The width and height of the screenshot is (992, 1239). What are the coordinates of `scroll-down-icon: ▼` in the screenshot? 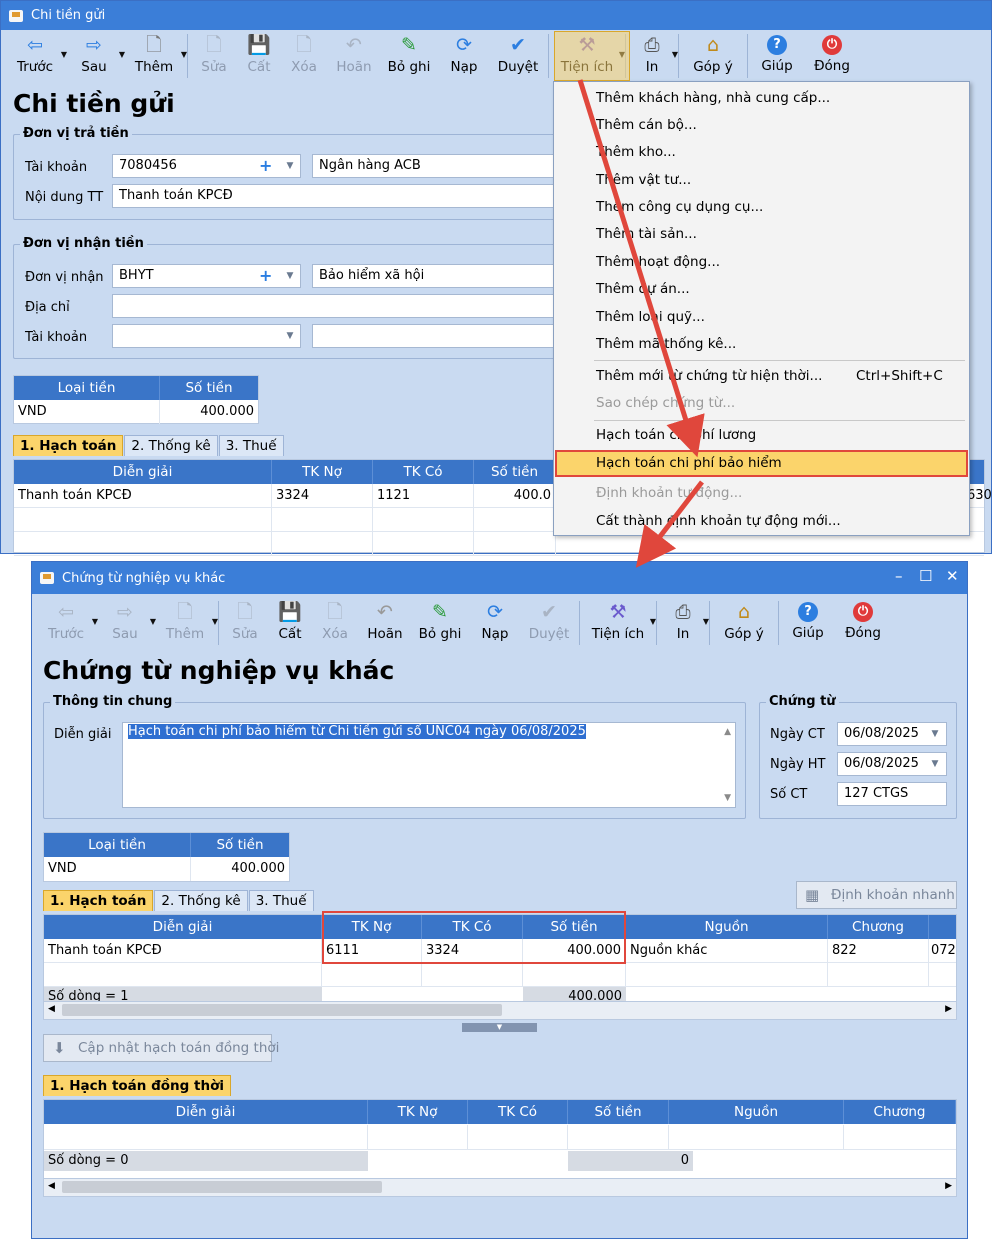 It's located at (727, 798).